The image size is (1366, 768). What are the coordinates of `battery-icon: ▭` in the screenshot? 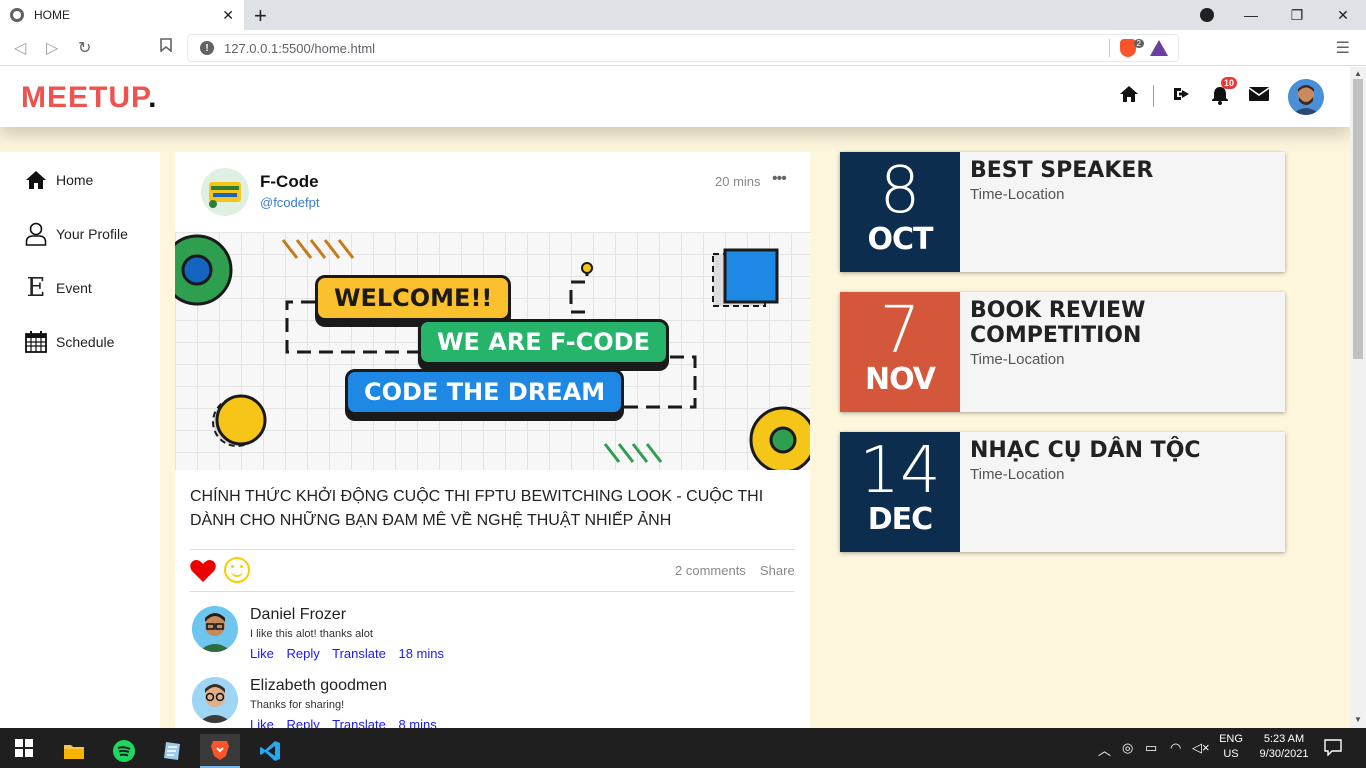 It's located at (1151, 748).